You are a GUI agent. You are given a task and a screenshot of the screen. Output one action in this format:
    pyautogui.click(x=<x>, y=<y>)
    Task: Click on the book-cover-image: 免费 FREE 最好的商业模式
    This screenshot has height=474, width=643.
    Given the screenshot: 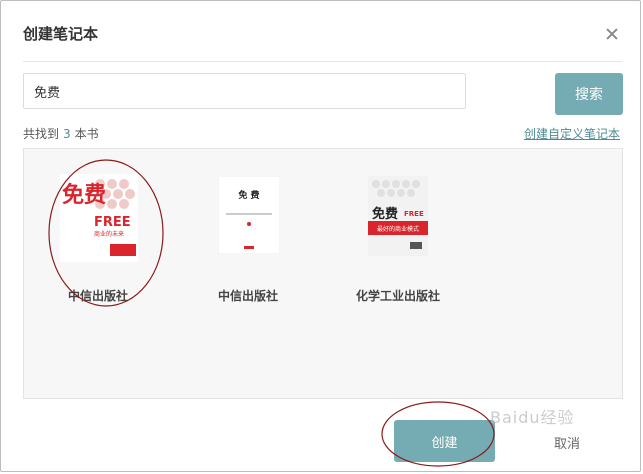 What is the action you would take?
    pyautogui.click(x=398, y=216)
    